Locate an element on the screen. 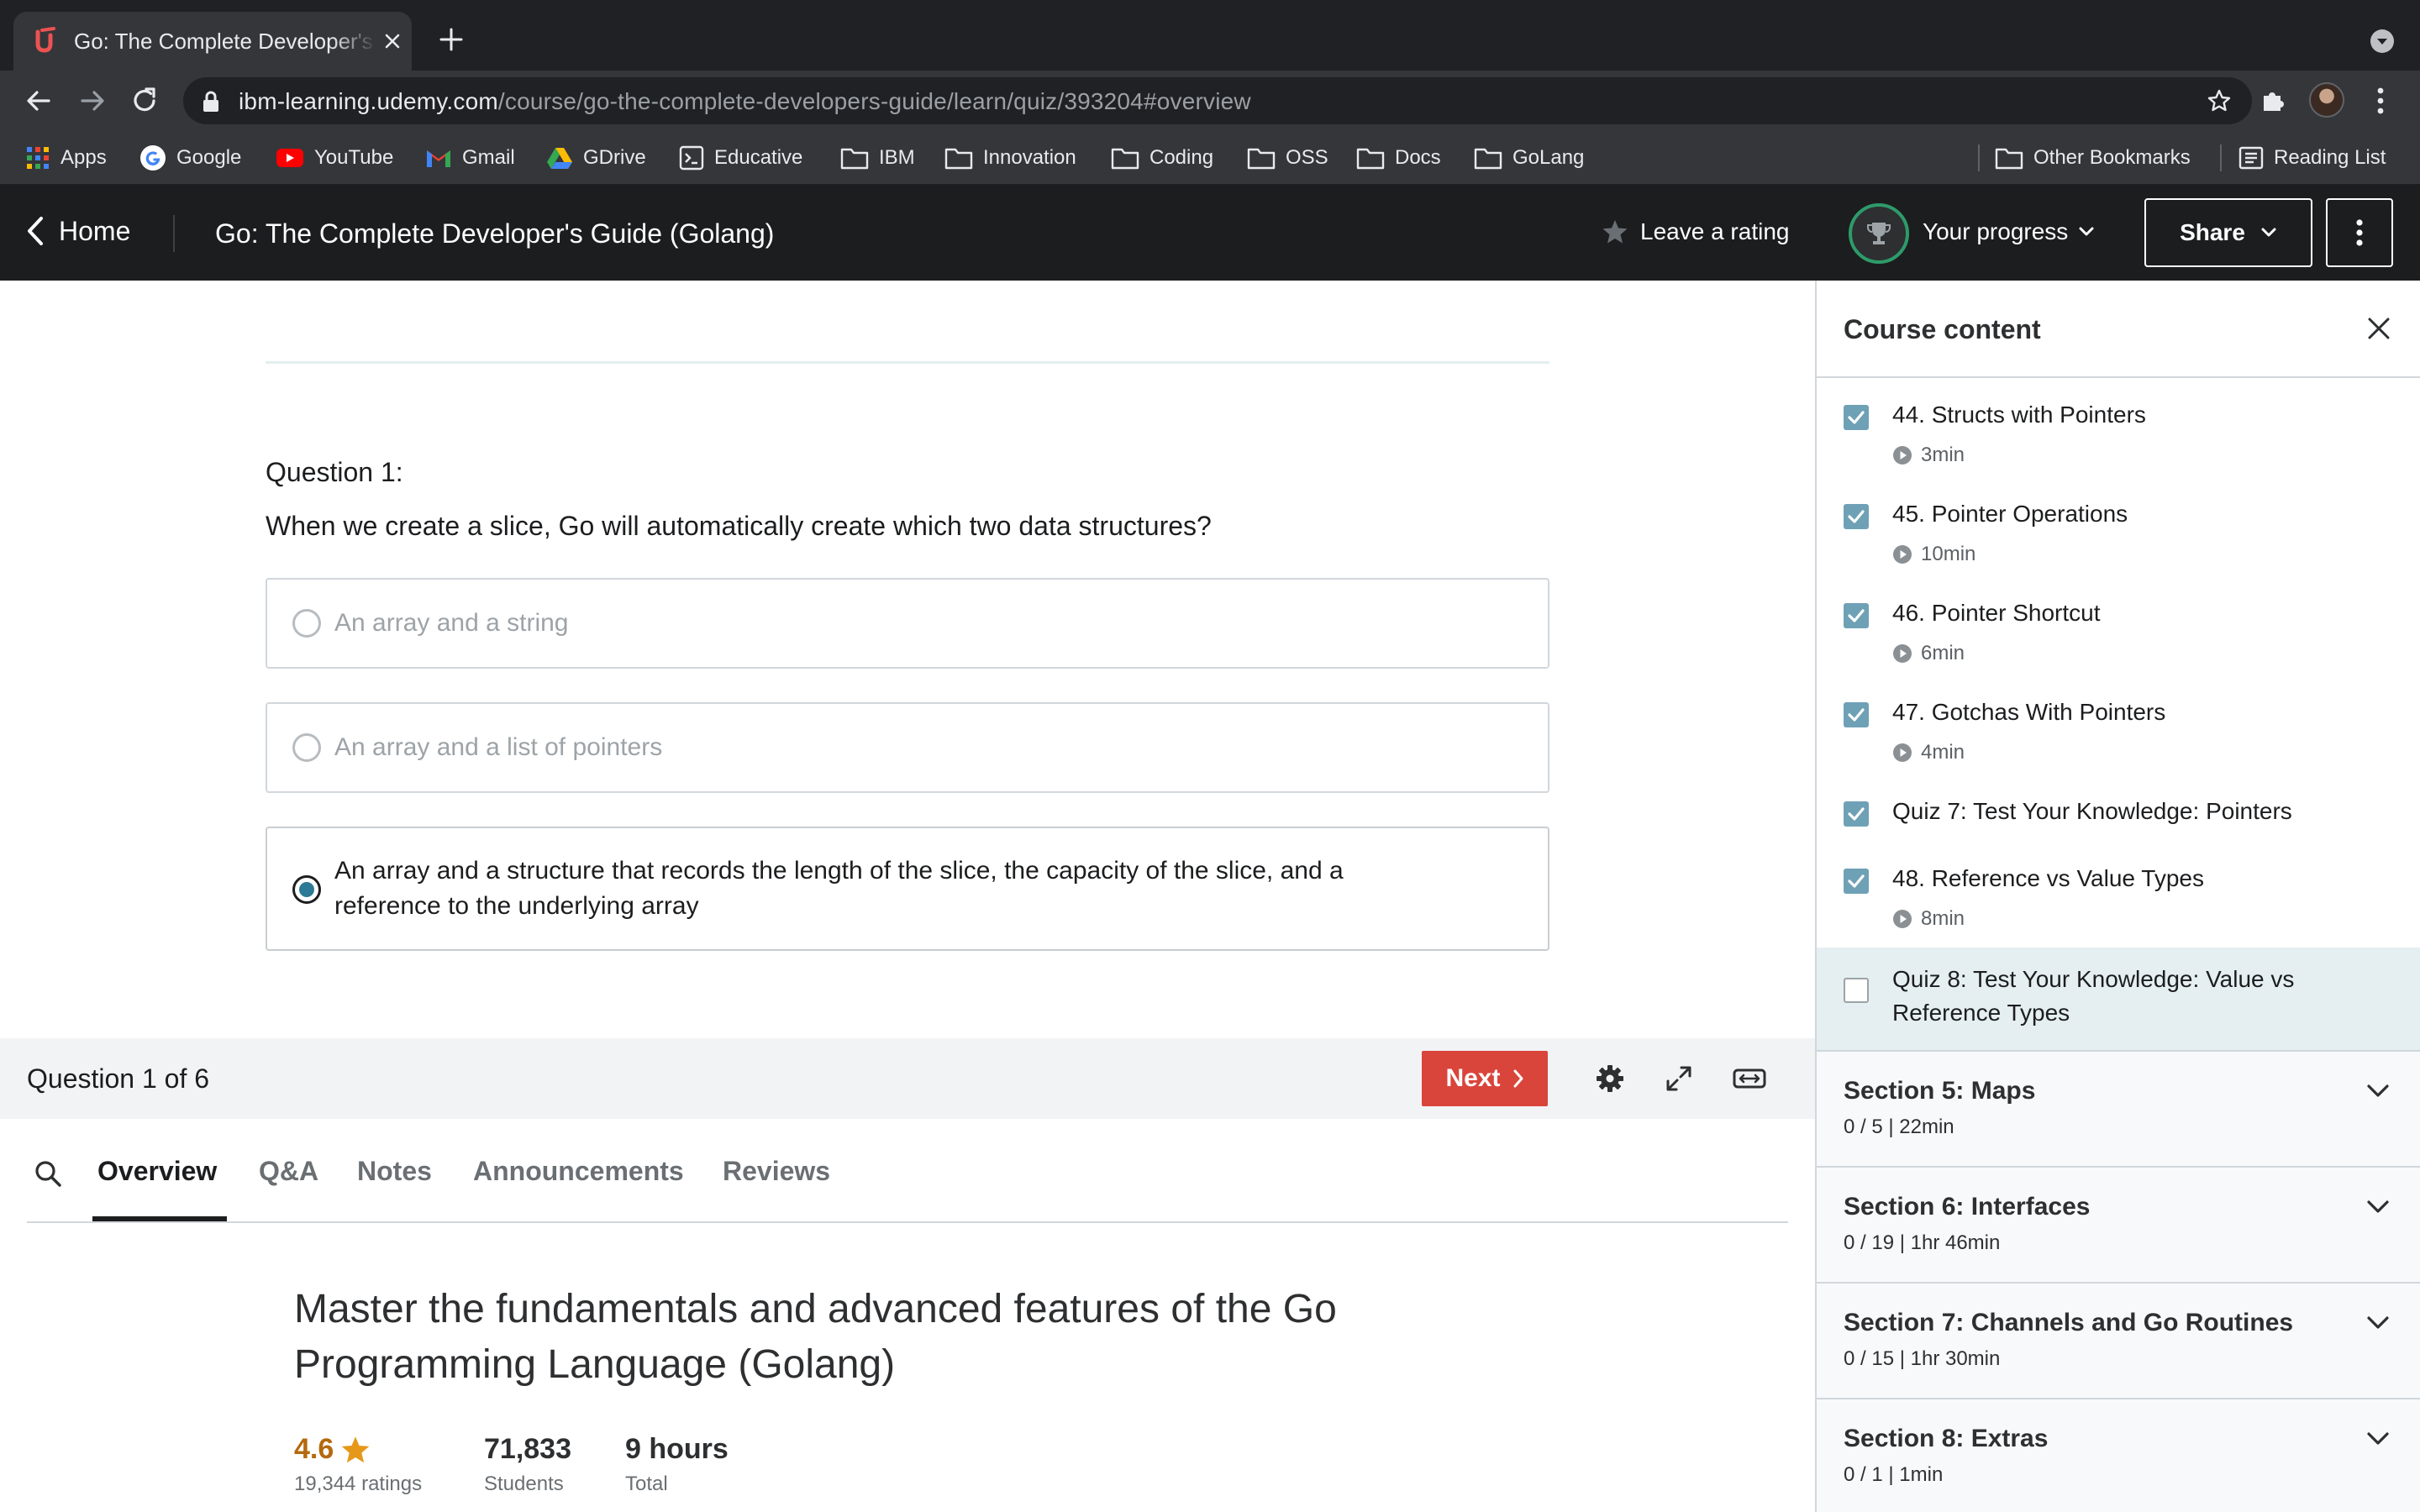 The width and height of the screenshot is (2420, 1512). lecture-item: 45. Pointer Operations 10min is located at coordinates (2118, 528).